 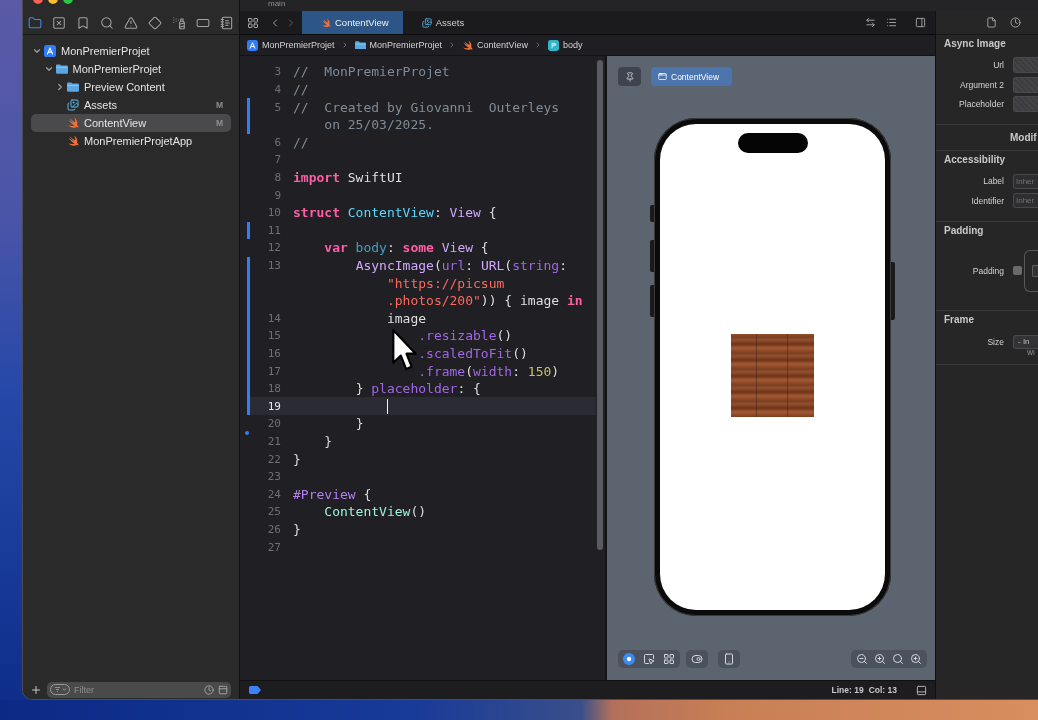 I want to click on filter-field: Filter, so click(x=139, y=689).